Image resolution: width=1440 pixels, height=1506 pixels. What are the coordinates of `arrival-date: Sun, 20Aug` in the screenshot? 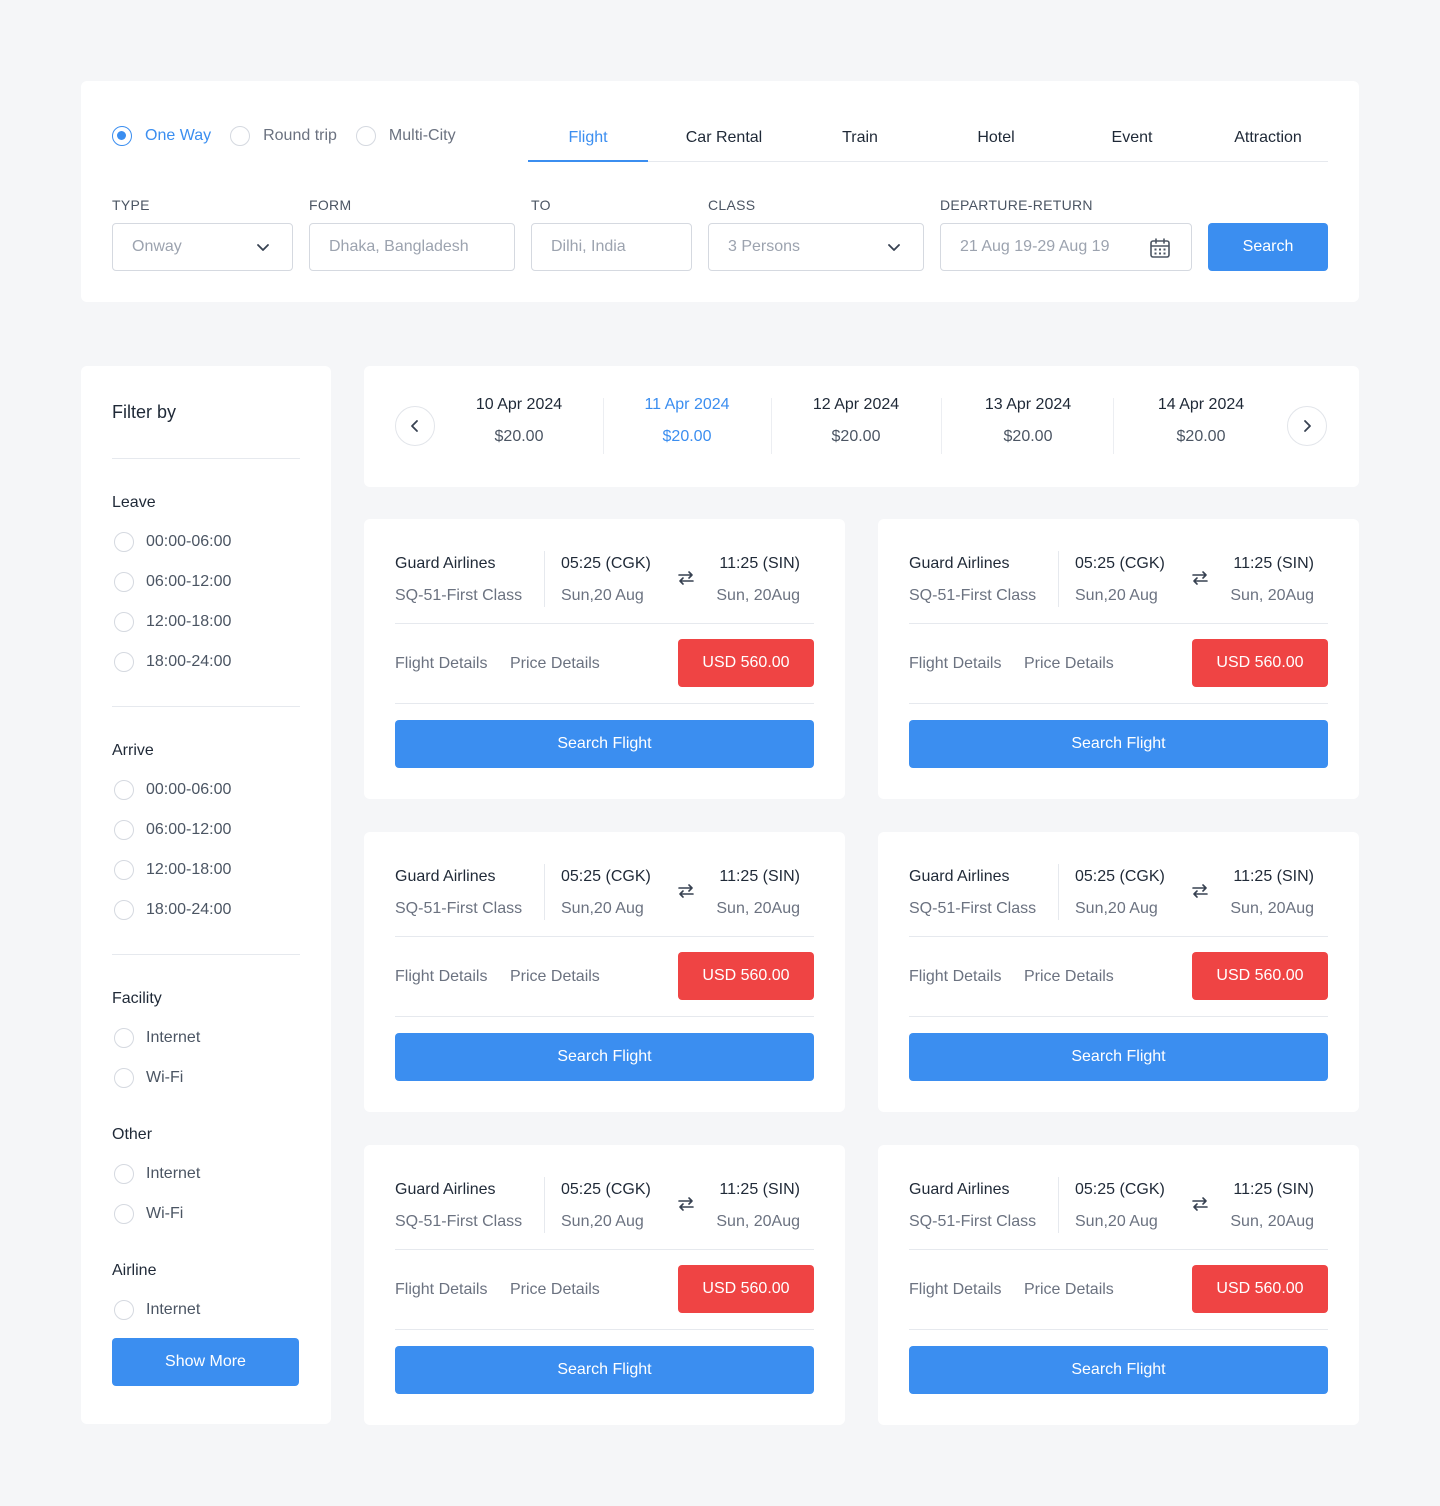 It's located at (1272, 595).